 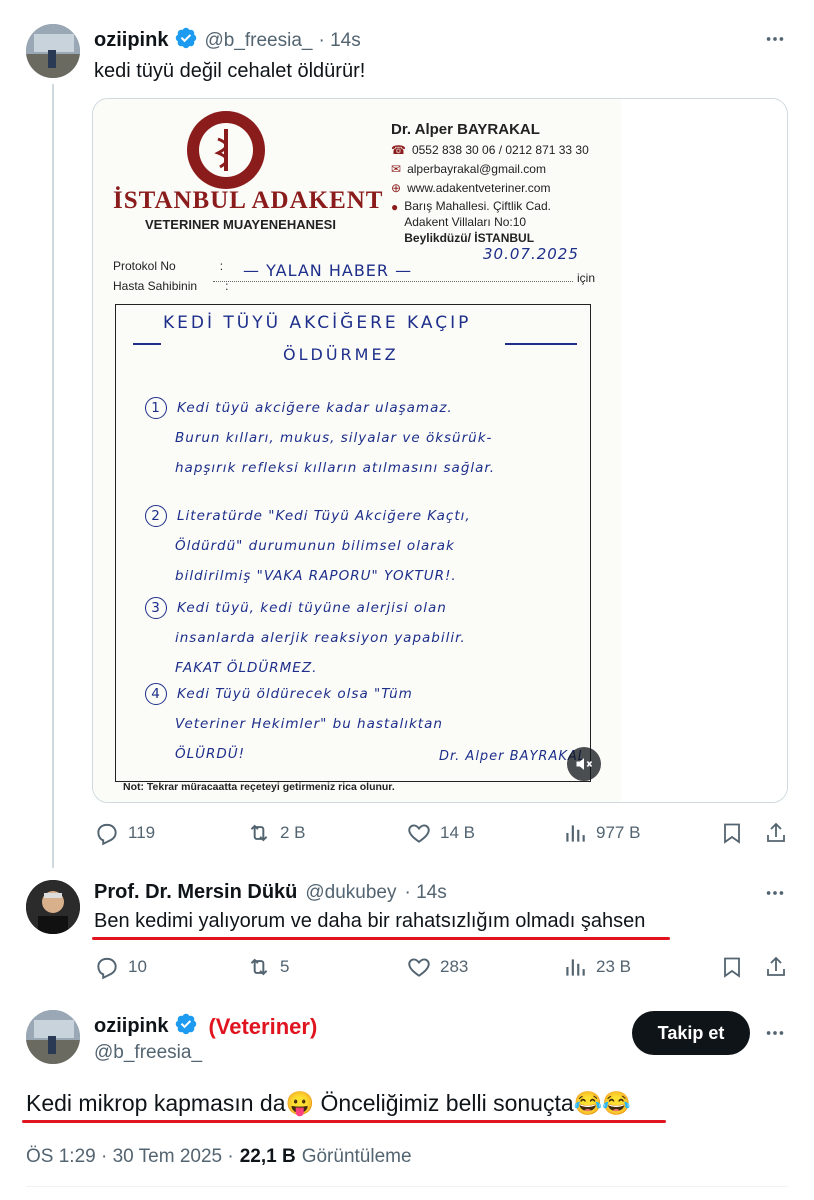 I want to click on item-1-line-1: Kedi tüyü akciğere kadar ulaşamaz., so click(x=315, y=408).